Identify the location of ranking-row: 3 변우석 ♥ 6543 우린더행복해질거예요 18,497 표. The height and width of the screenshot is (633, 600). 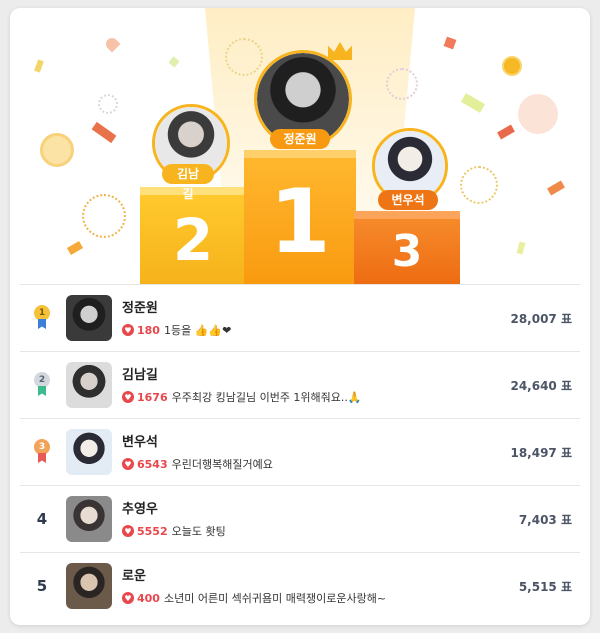
(300, 451).